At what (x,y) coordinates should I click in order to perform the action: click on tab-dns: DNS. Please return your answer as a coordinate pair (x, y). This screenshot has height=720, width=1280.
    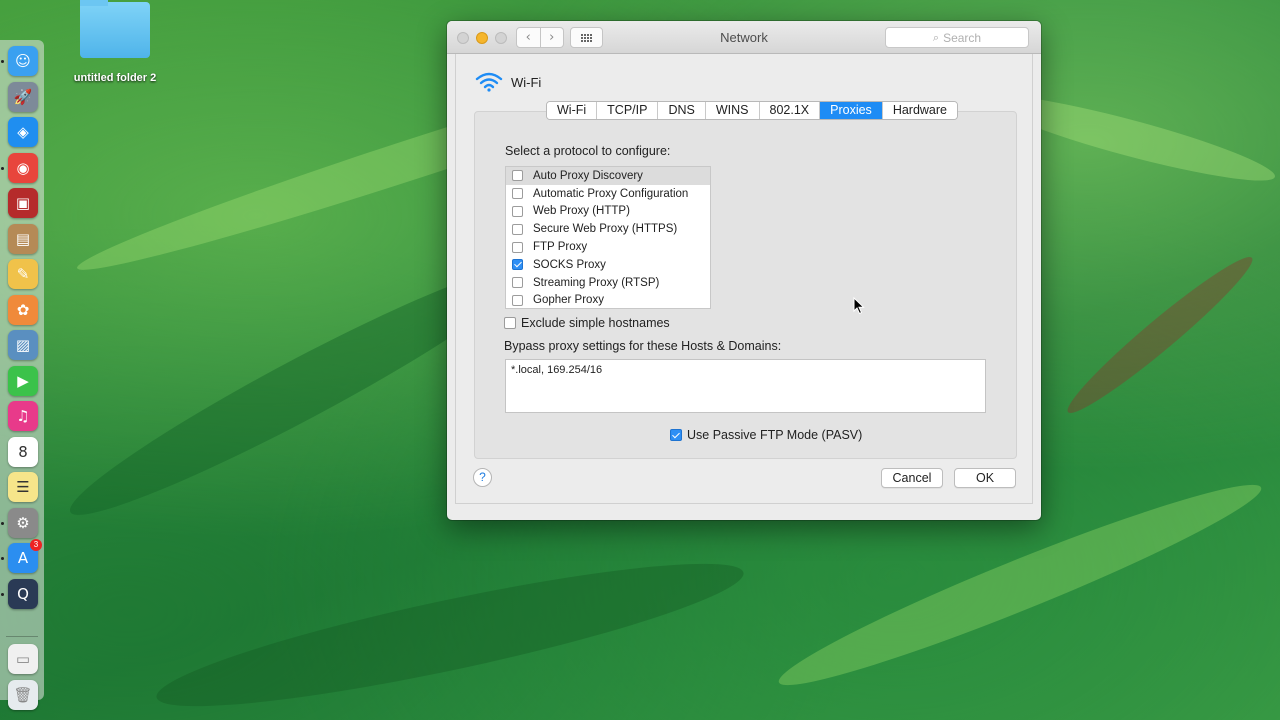
    Looking at the image, I should click on (682, 110).